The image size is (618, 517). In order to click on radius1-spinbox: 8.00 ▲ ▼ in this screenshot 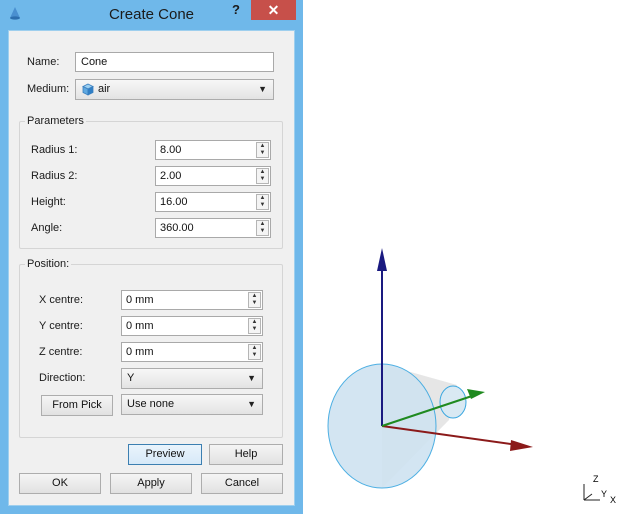, I will do `click(213, 150)`.